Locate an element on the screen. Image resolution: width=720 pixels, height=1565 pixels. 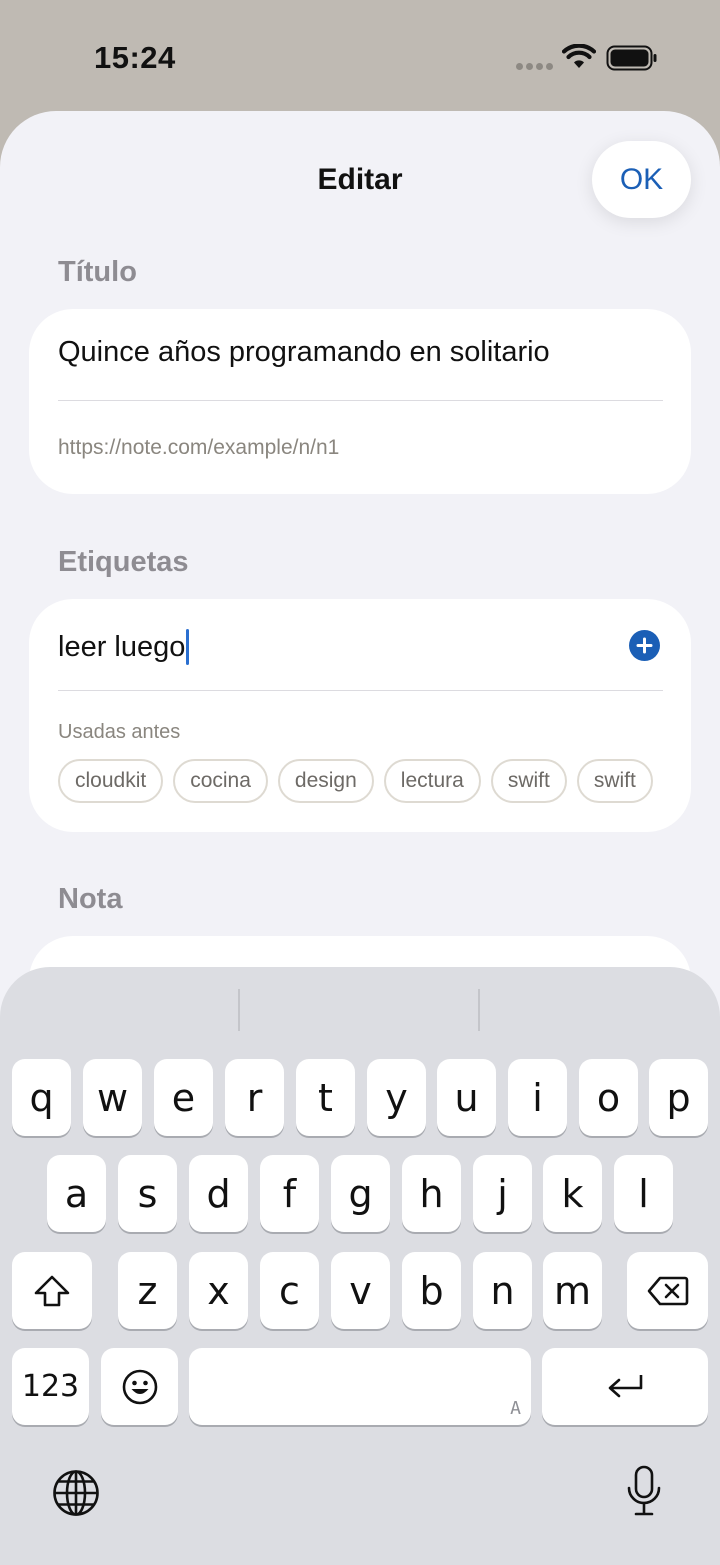
numbers-key: 123 is located at coordinates (50, 1386).